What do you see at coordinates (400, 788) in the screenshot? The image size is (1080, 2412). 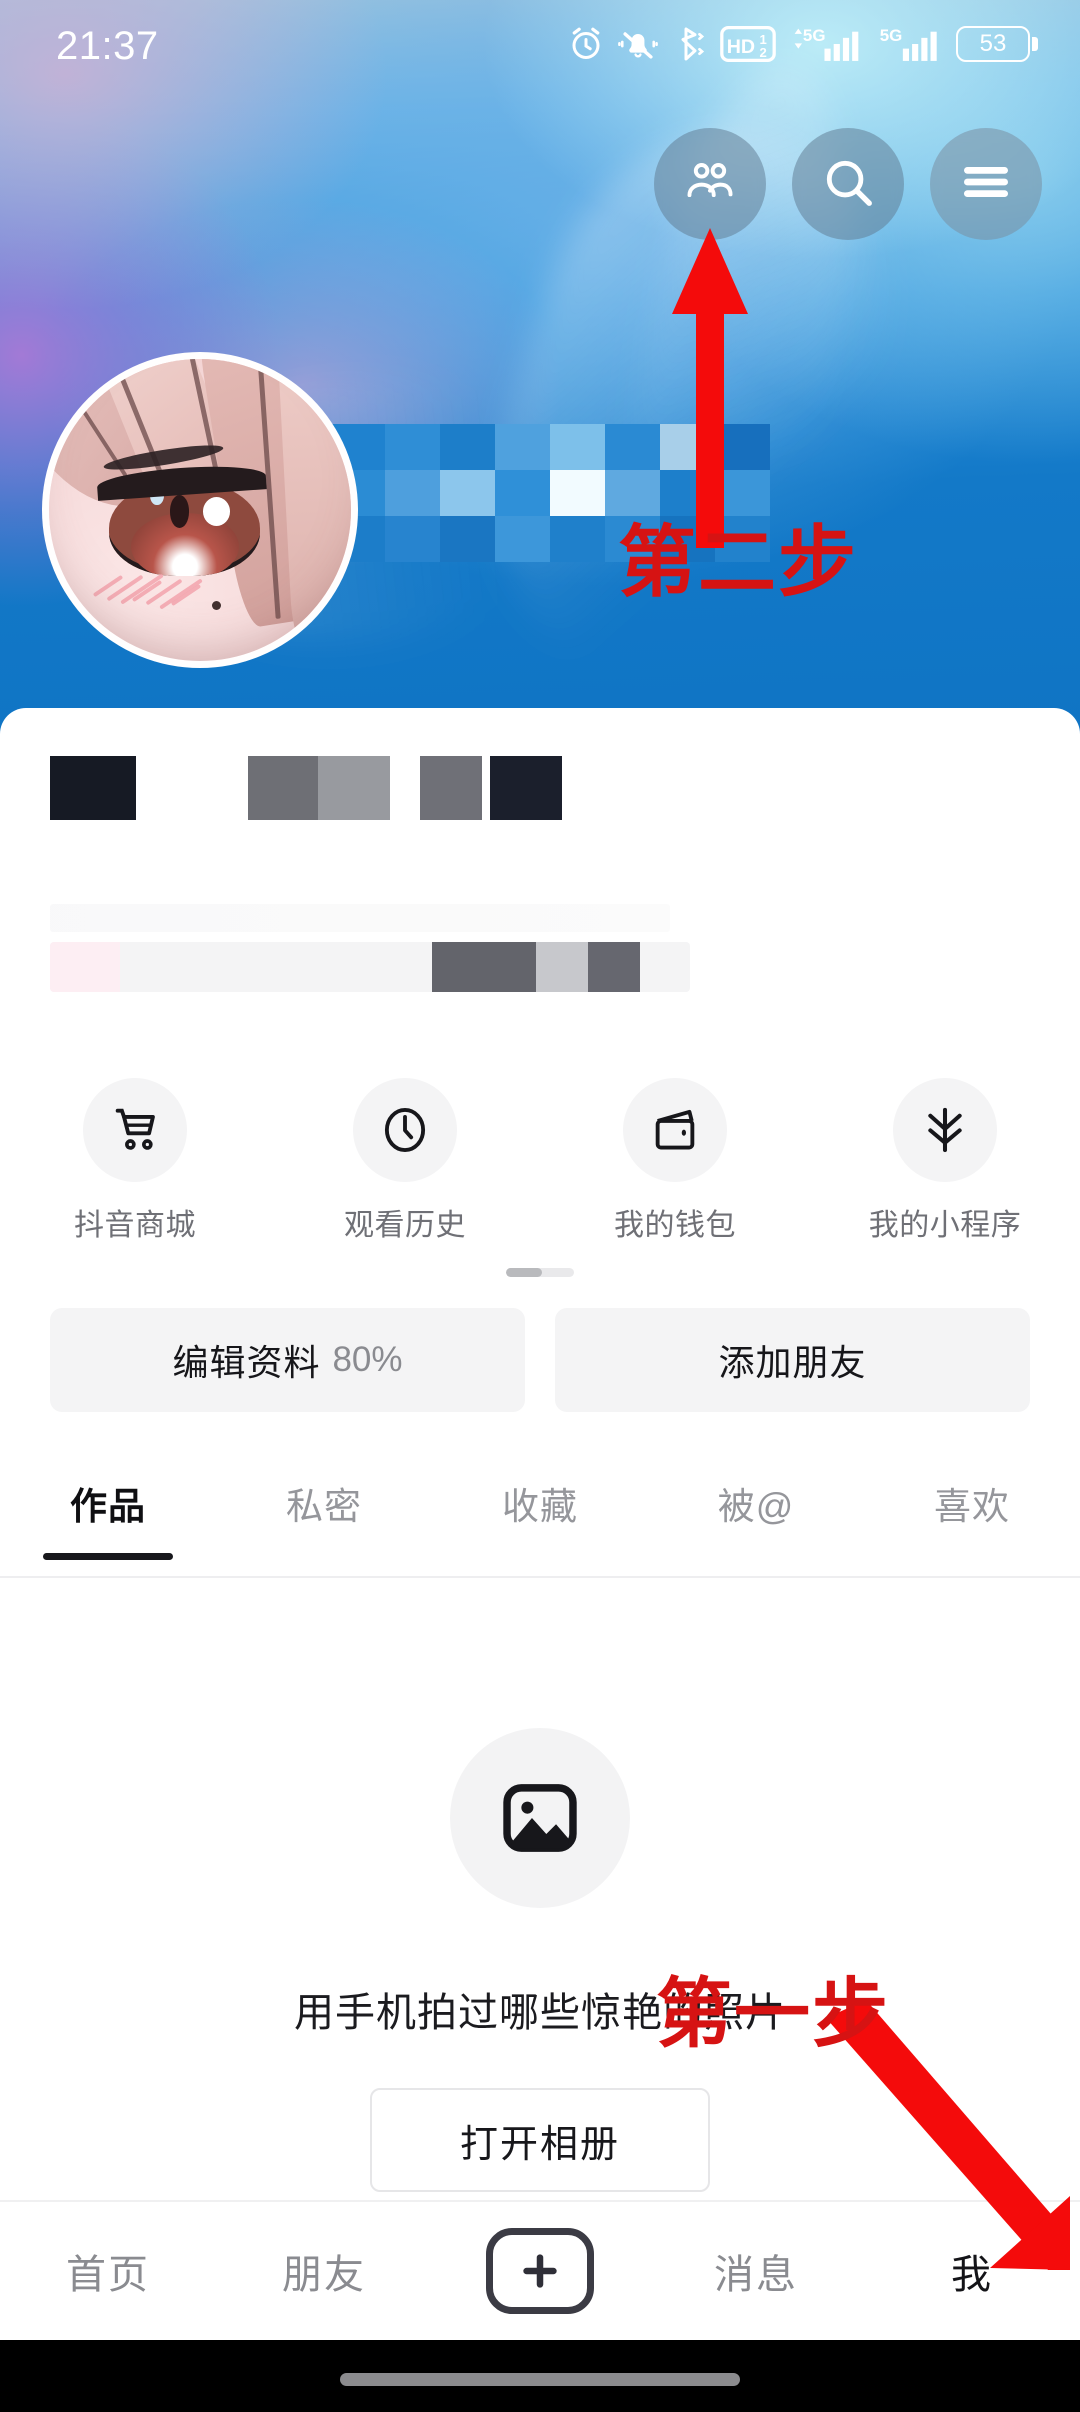 I see `profile-name-censored` at bounding box center [400, 788].